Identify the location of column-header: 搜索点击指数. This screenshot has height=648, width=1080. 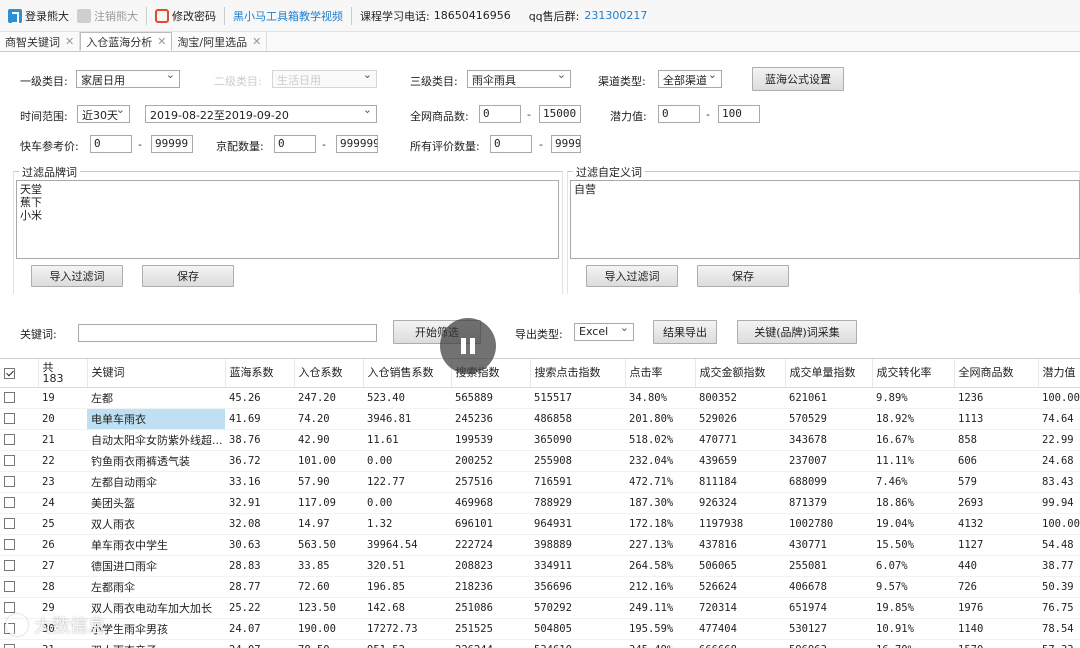
(578, 373).